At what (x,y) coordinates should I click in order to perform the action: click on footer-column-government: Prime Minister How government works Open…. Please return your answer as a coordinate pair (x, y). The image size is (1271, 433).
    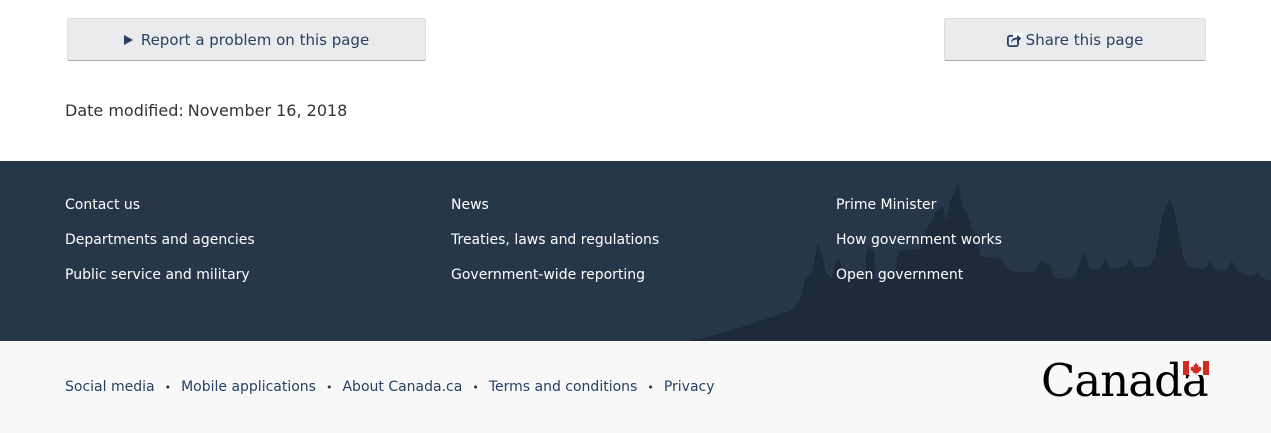
    Looking at the image, I should click on (919, 247).